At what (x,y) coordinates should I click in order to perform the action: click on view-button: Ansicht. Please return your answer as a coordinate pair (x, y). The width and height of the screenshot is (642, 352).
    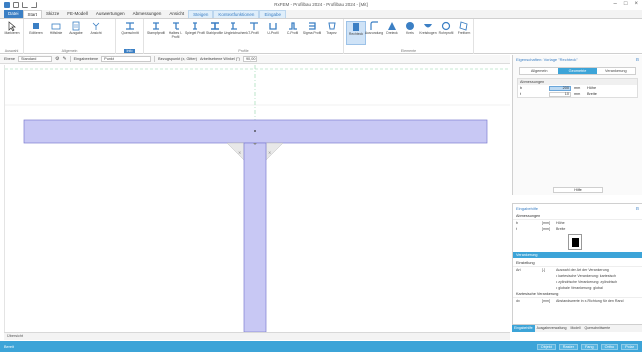
    Looking at the image, I should click on (96, 33).